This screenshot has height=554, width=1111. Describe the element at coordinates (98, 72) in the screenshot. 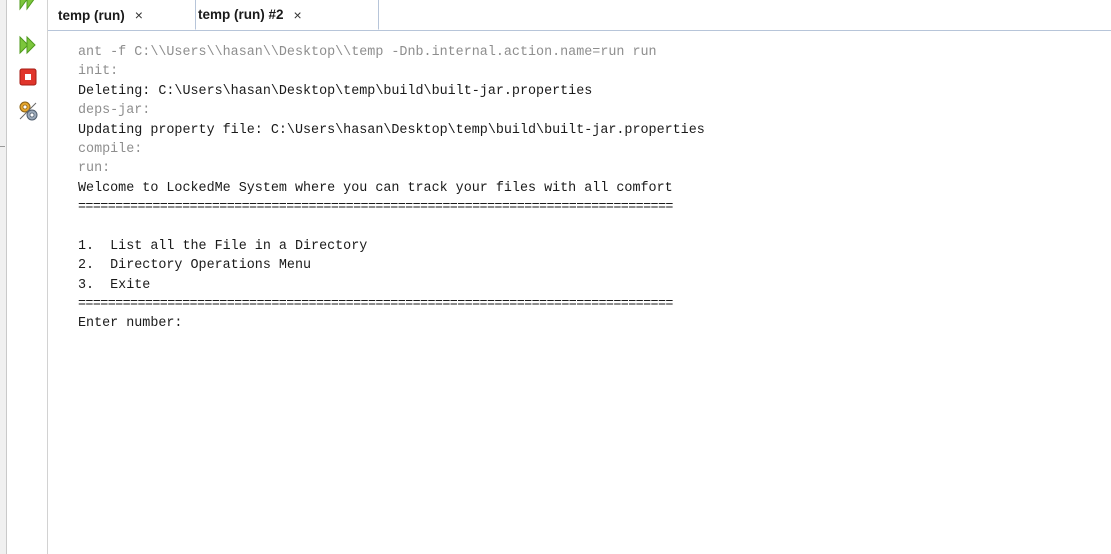

I see `console-line: init:` at that location.